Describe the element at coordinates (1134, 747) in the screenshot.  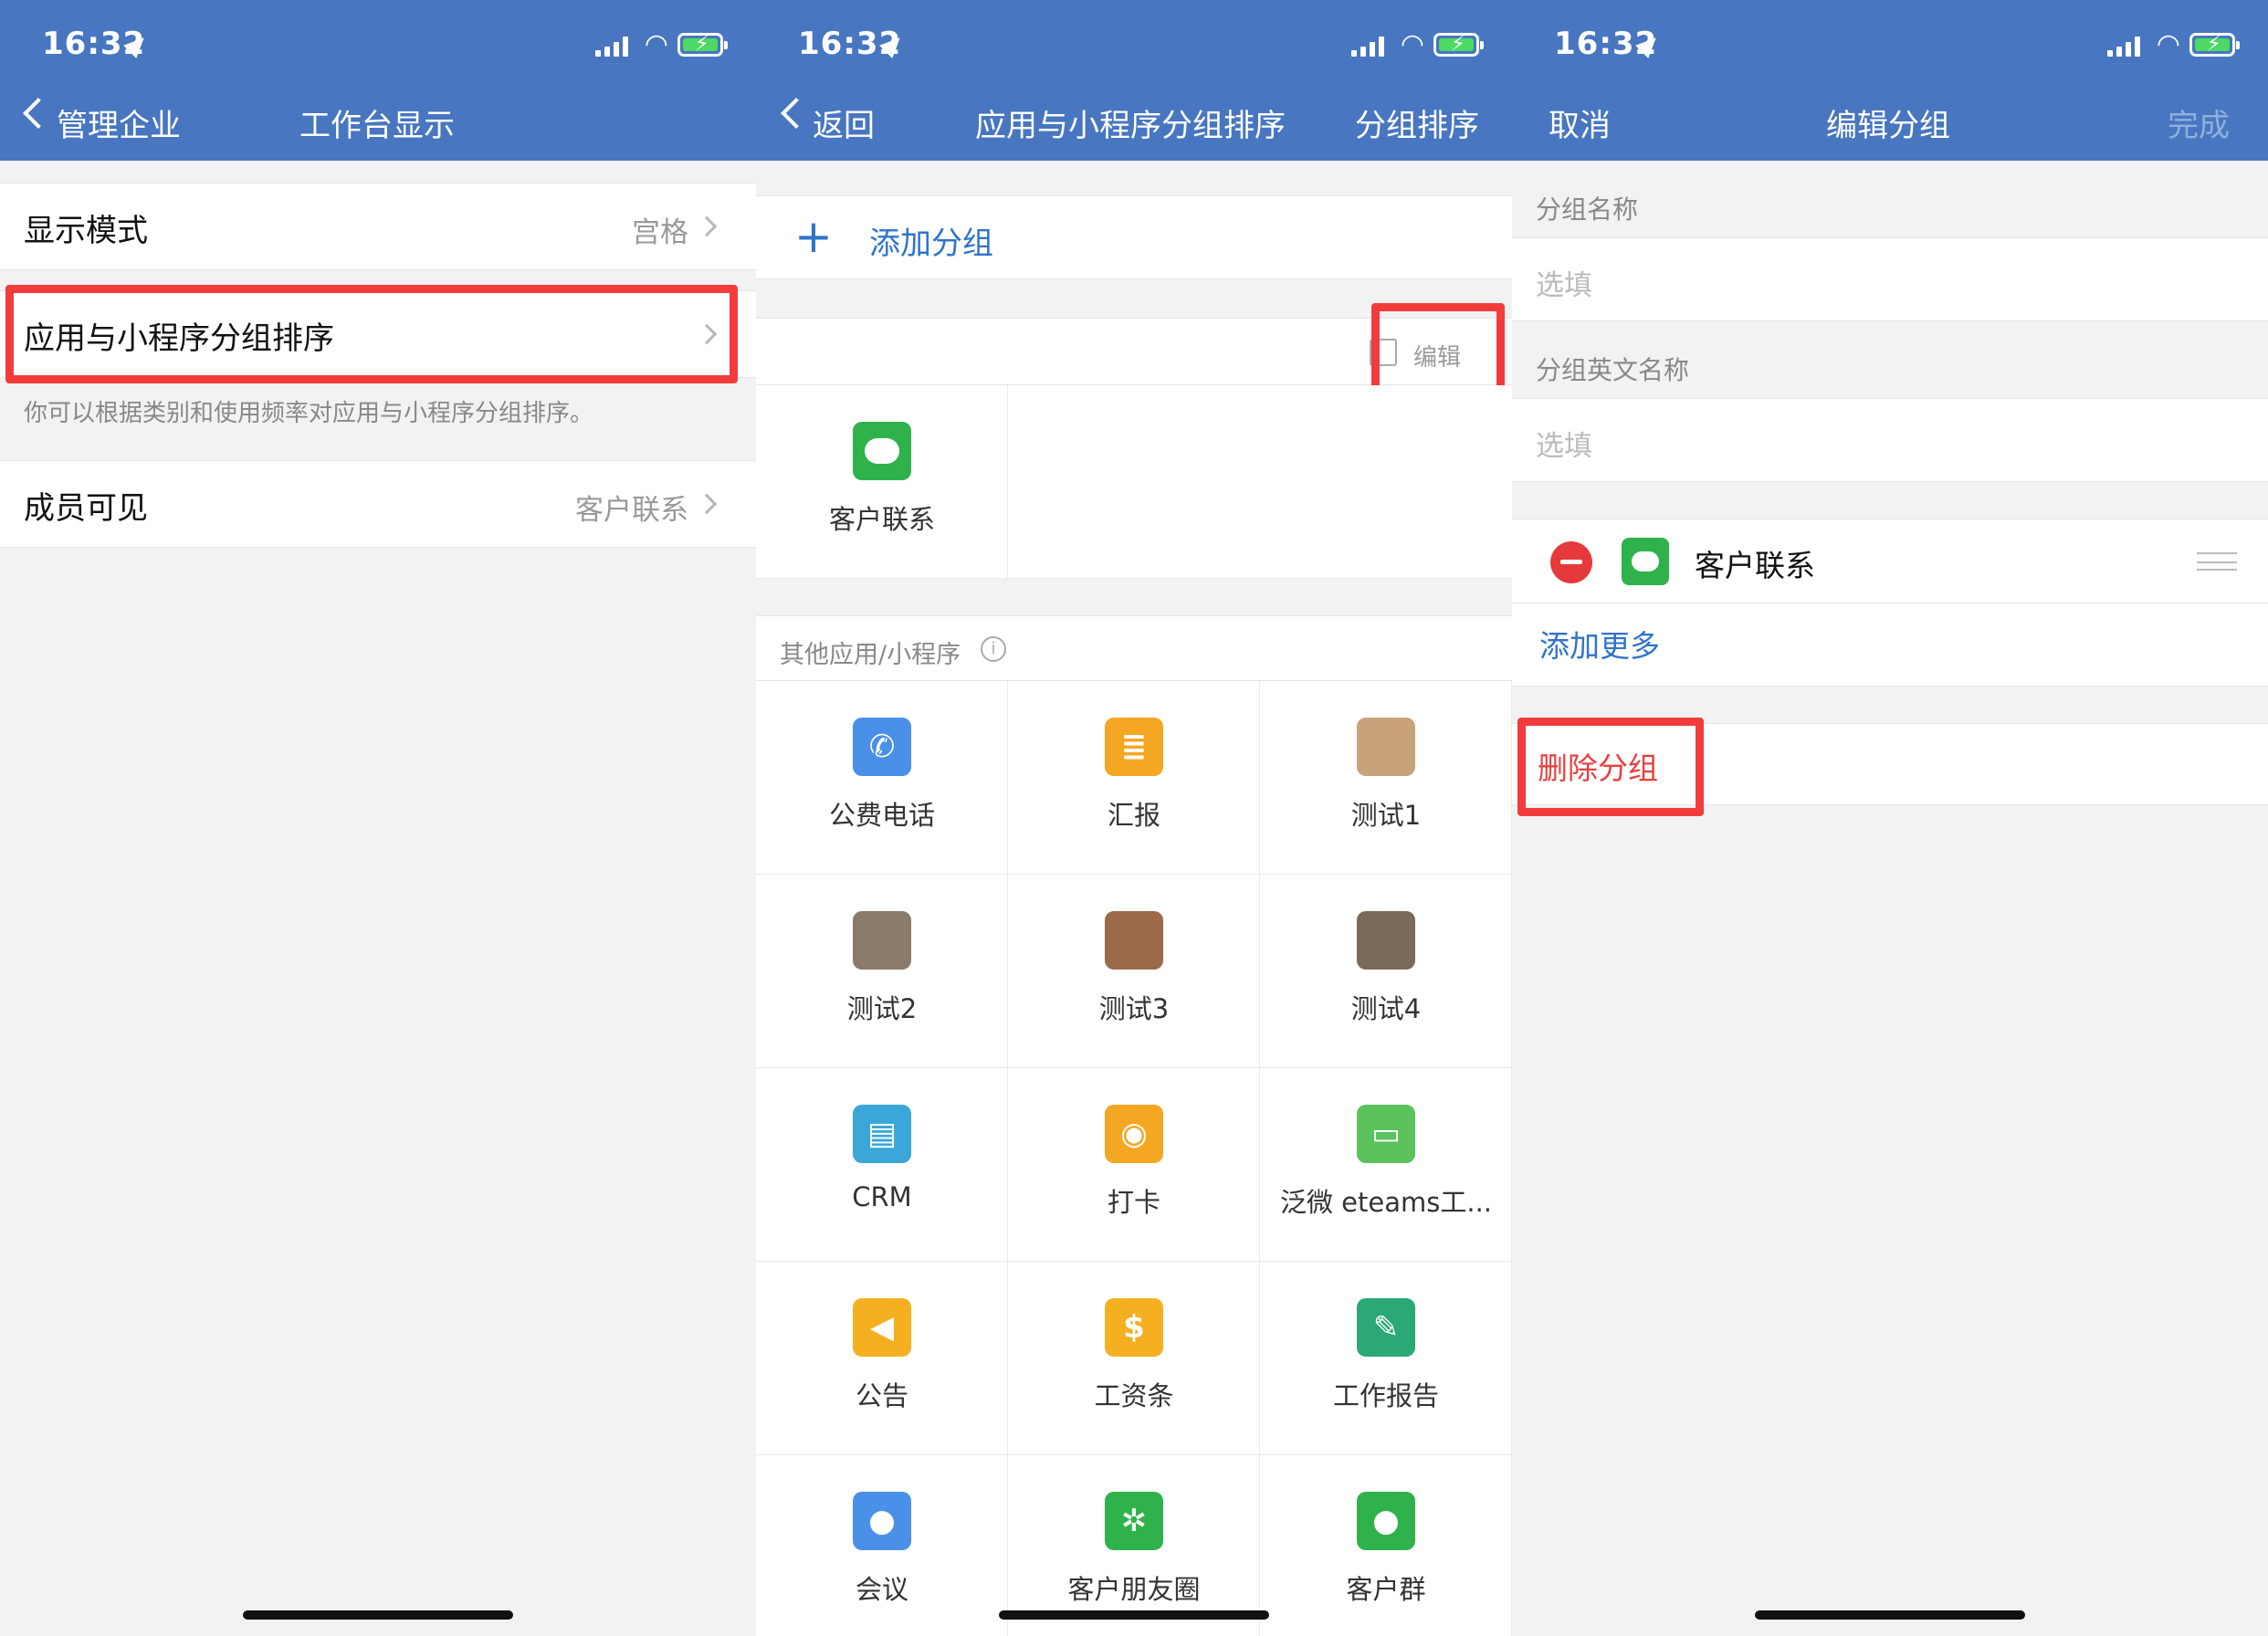
I see `report-icon: ≣` at that location.